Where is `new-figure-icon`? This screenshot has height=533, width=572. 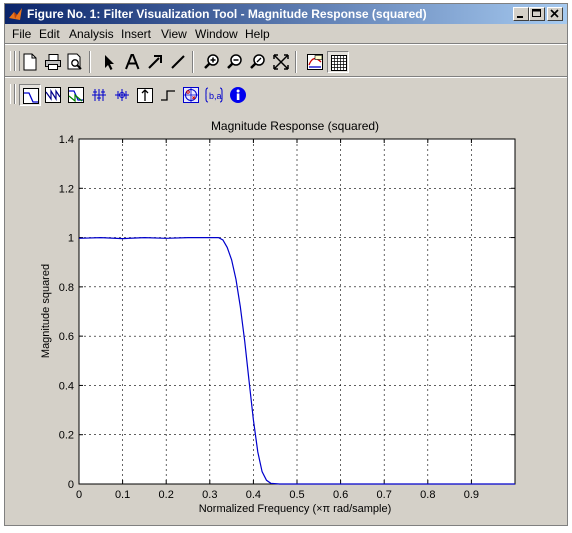
new-figure-icon is located at coordinates (30, 62).